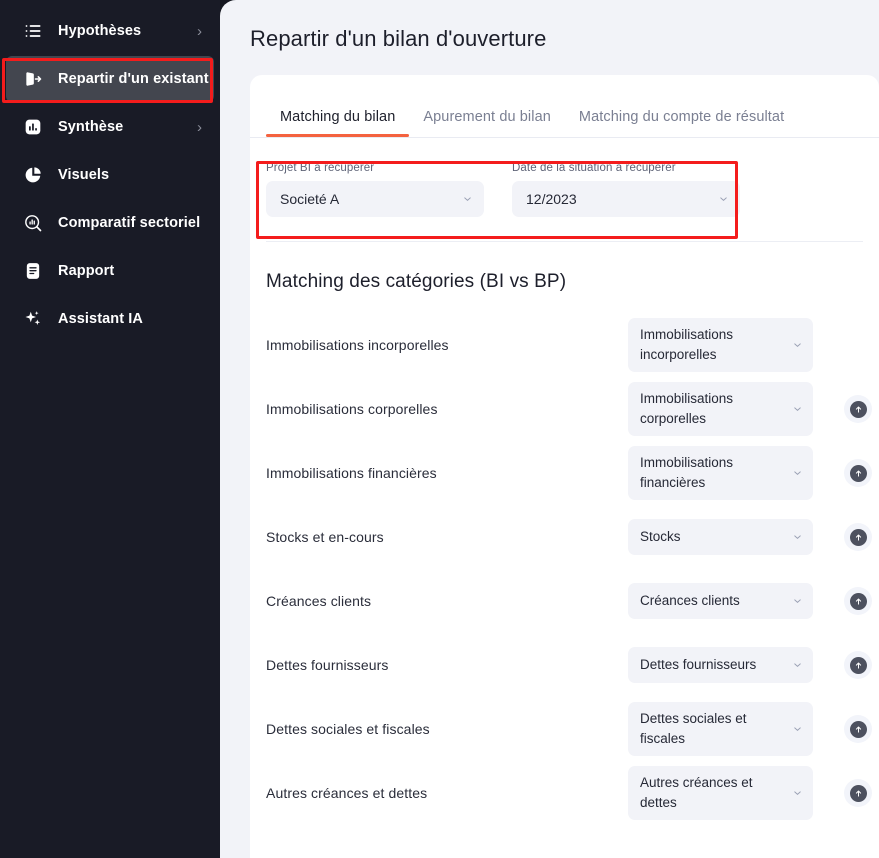 The height and width of the screenshot is (858, 879). What do you see at coordinates (681, 123) in the screenshot?
I see `tab-matching-du-compte-de-resultat: Matching du compte de résultat` at bounding box center [681, 123].